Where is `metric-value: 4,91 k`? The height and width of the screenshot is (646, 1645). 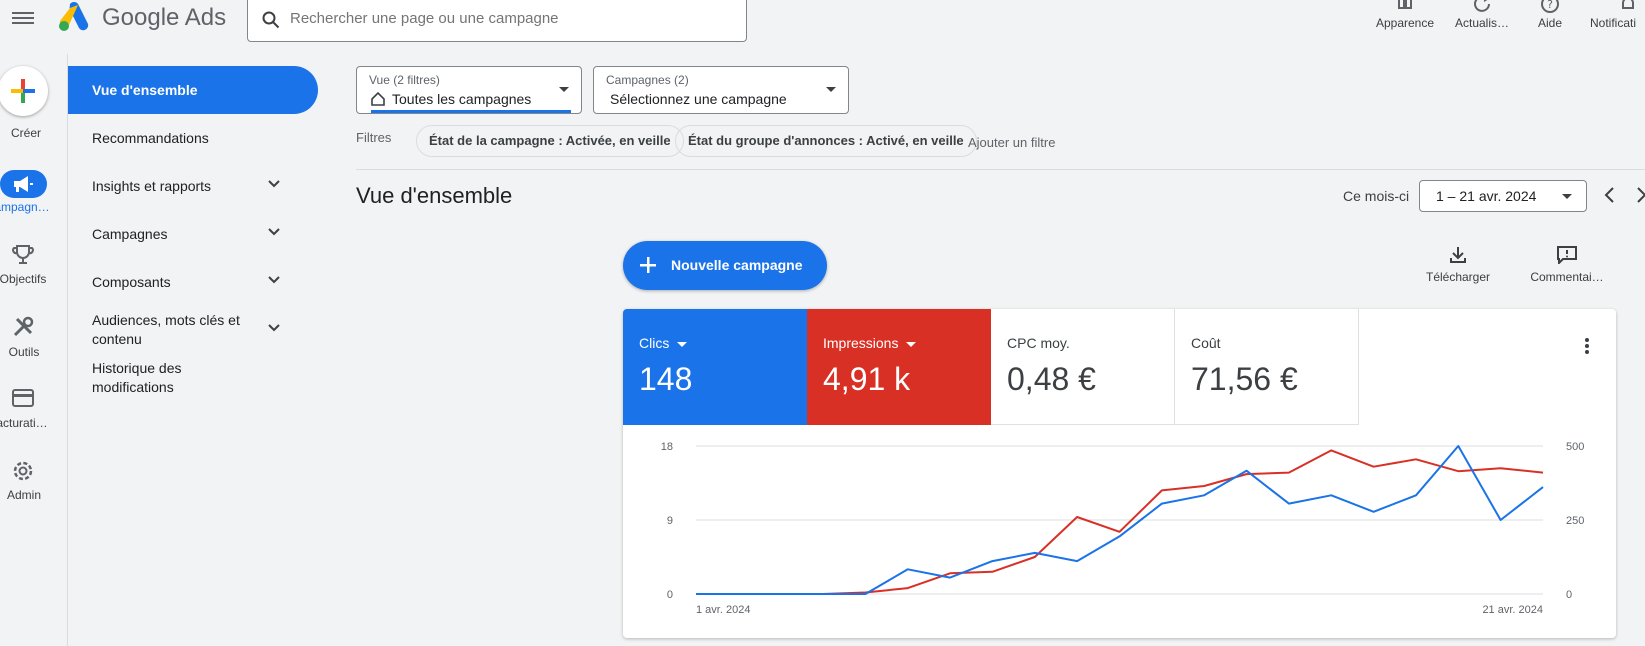 metric-value: 4,91 k is located at coordinates (867, 379).